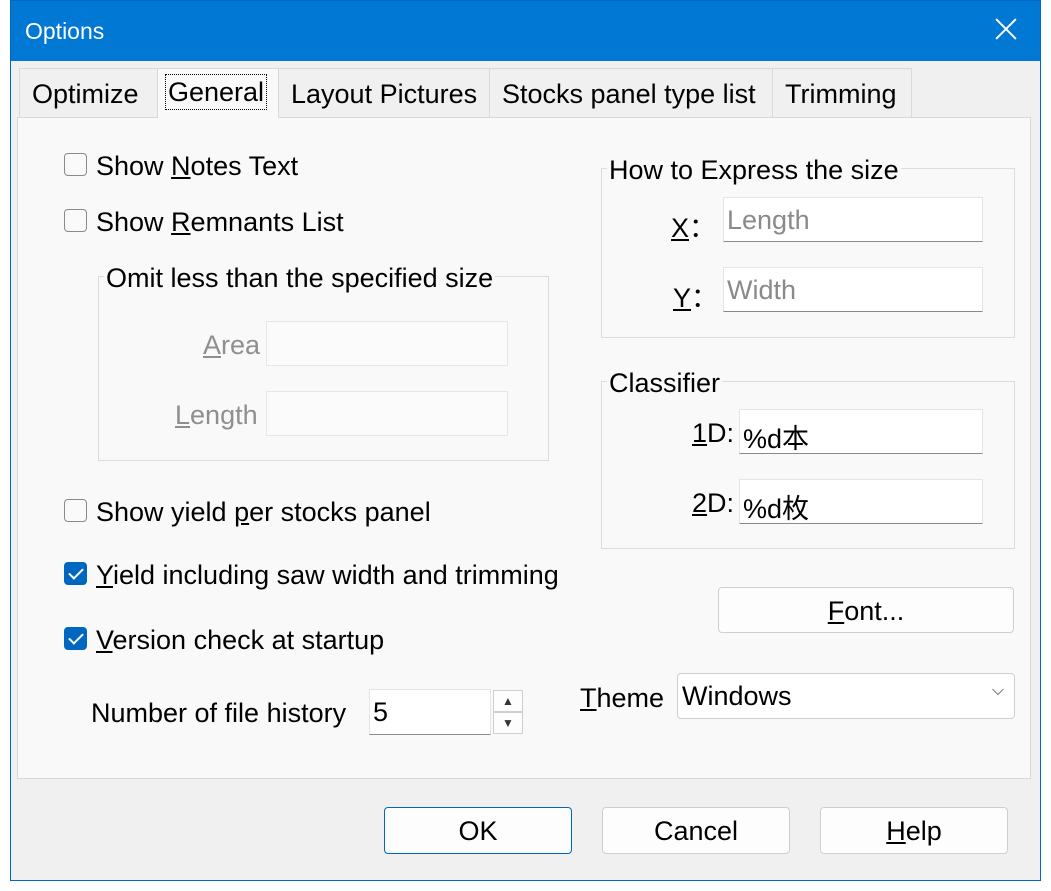 The width and height of the screenshot is (1051, 891). What do you see at coordinates (387, 413) in the screenshot?
I see `length-field` at bounding box center [387, 413].